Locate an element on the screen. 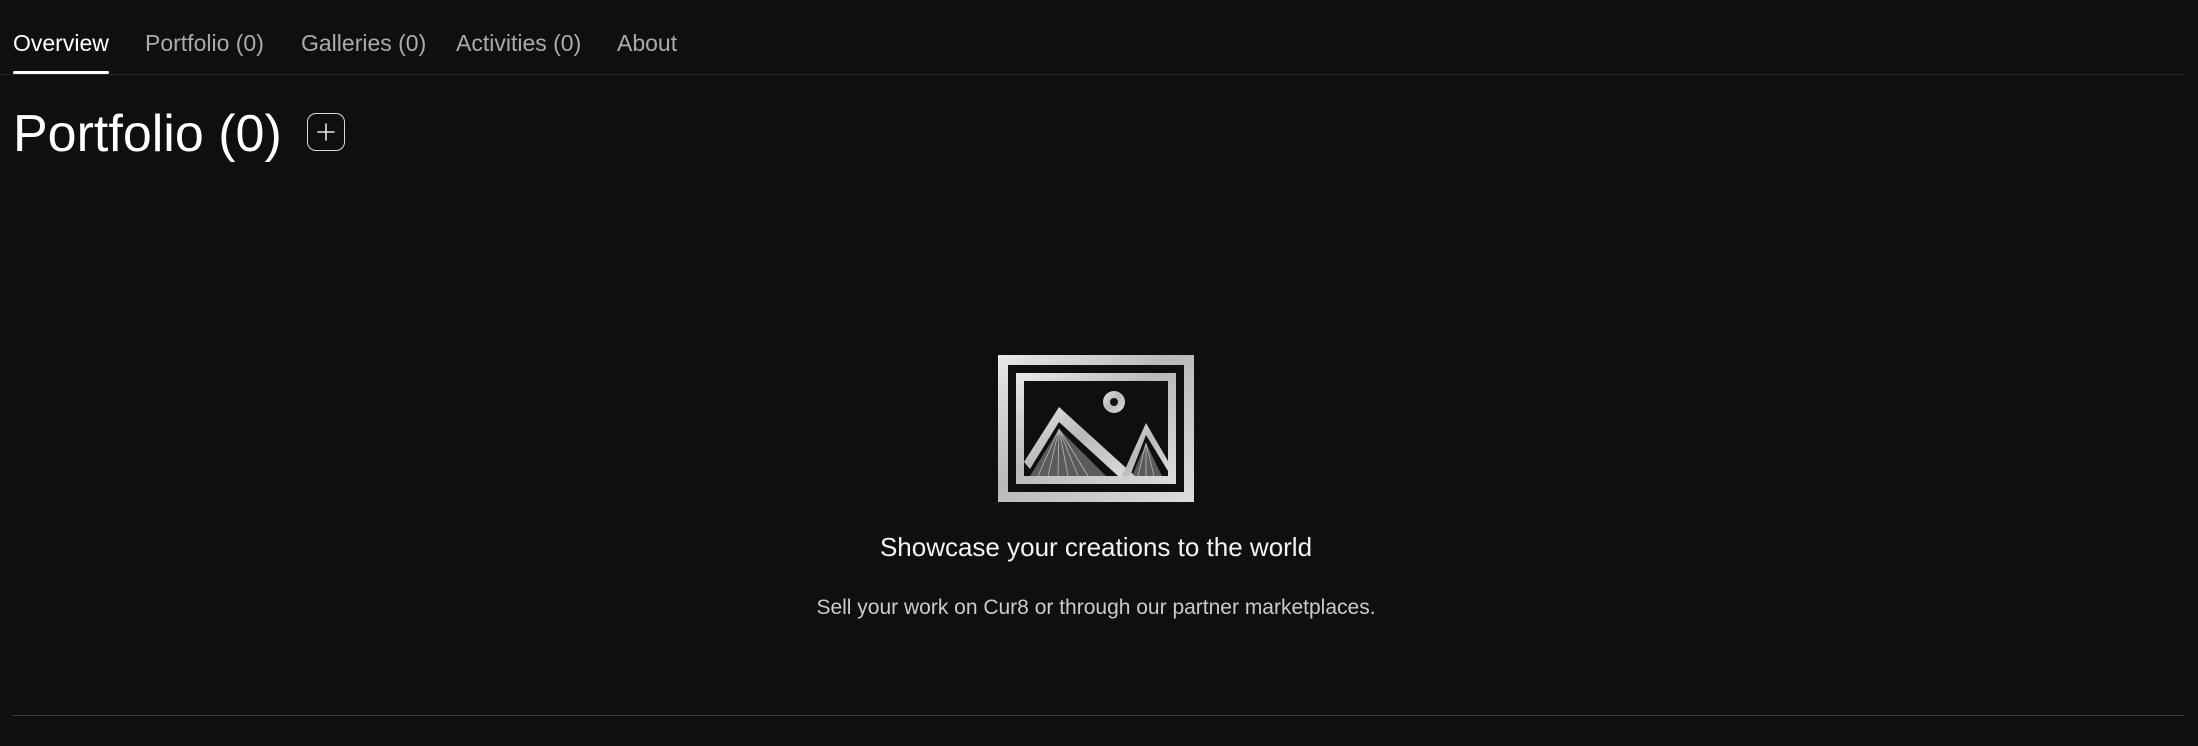 The height and width of the screenshot is (746, 2198). tab-about: About is located at coordinates (647, 43).